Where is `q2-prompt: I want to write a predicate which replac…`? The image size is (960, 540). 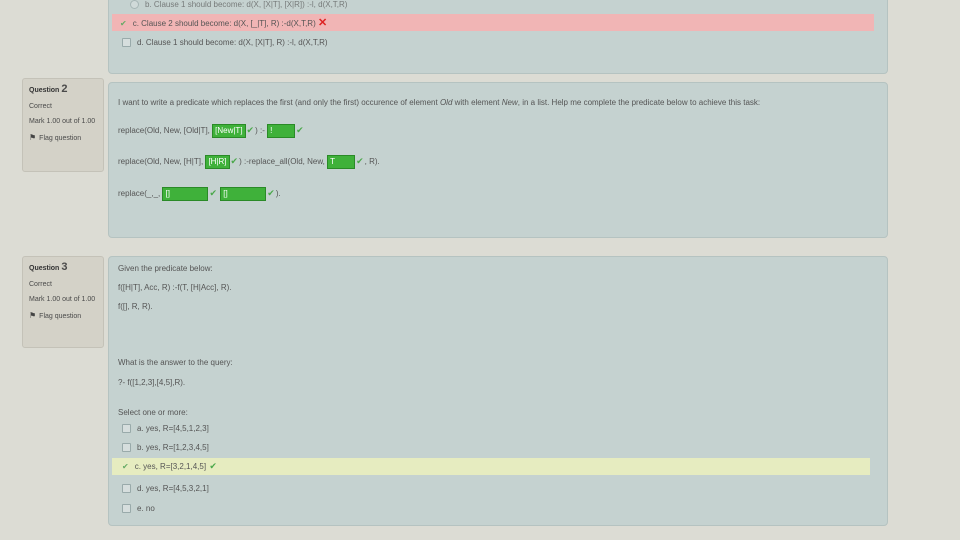
q2-prompt: I want to write a predicate which replac… is located at coordinates (439, 102).